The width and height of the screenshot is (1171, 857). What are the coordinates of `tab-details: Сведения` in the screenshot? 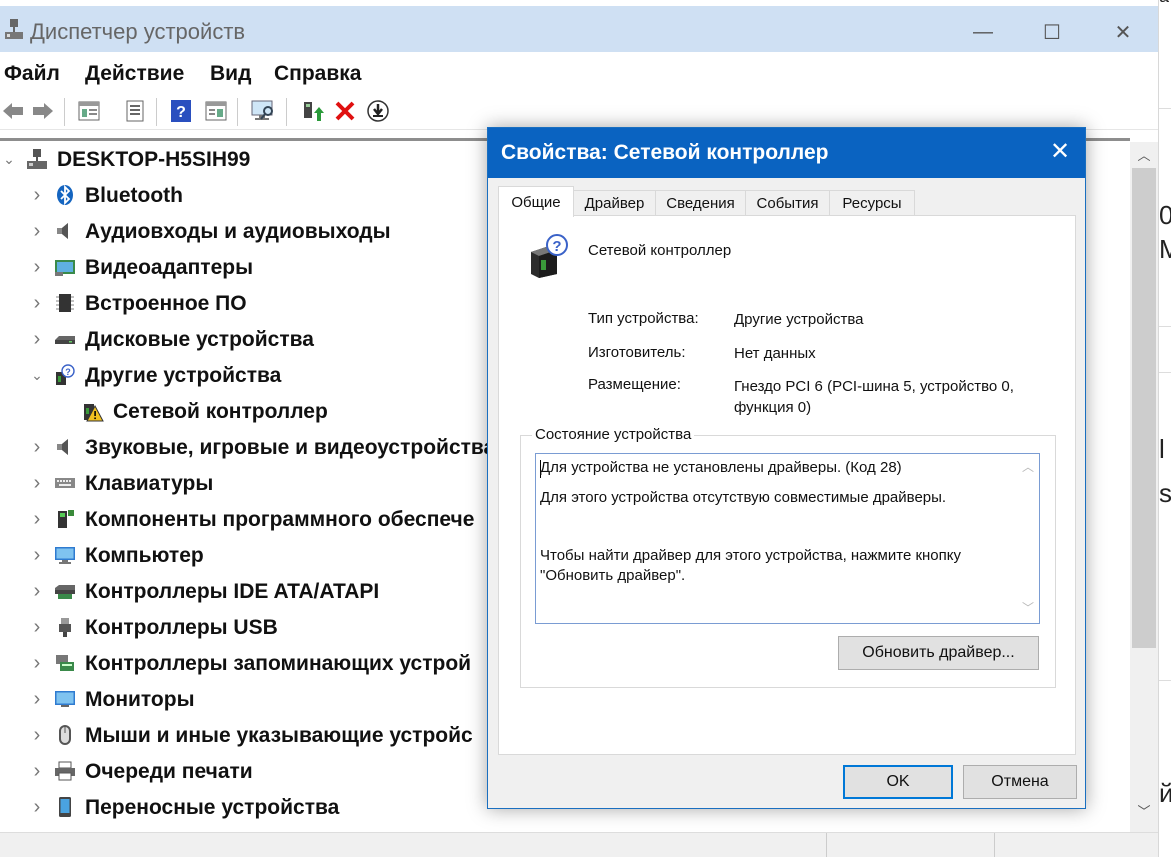 It's located at (700, 203).